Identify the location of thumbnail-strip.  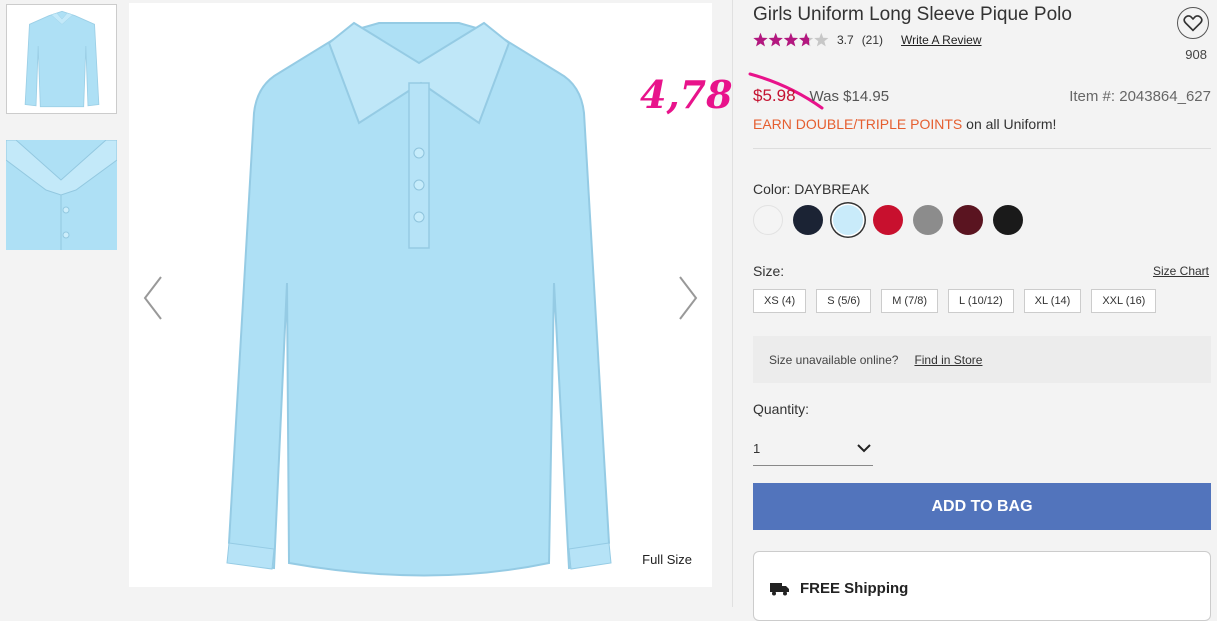
(61, 140).